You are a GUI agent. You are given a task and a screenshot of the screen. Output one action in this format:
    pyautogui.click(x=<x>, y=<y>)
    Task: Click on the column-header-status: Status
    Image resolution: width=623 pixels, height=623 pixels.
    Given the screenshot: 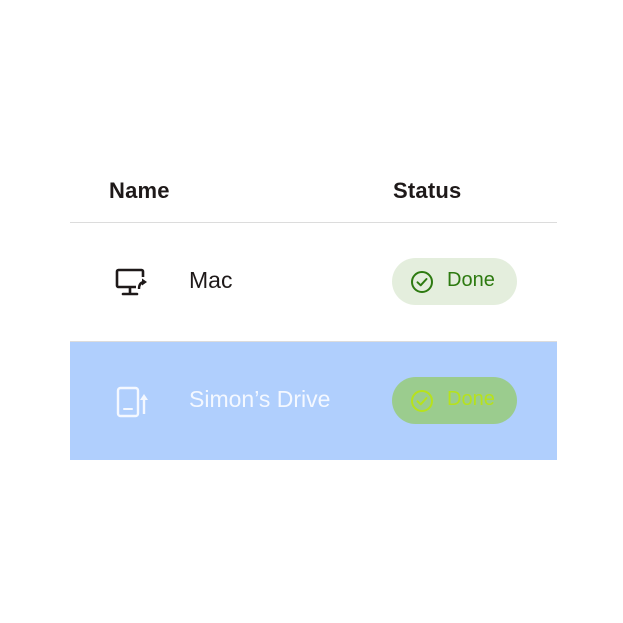 What is the action you would take?
    pyautogui.click(x=427, y=191)
    